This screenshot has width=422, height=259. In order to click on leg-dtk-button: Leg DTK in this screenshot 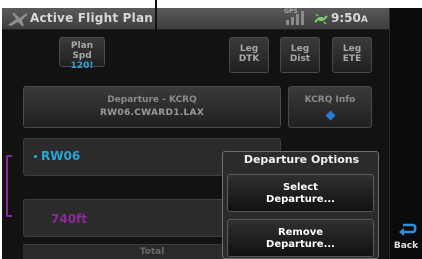, I will do `click(249, 55)`.